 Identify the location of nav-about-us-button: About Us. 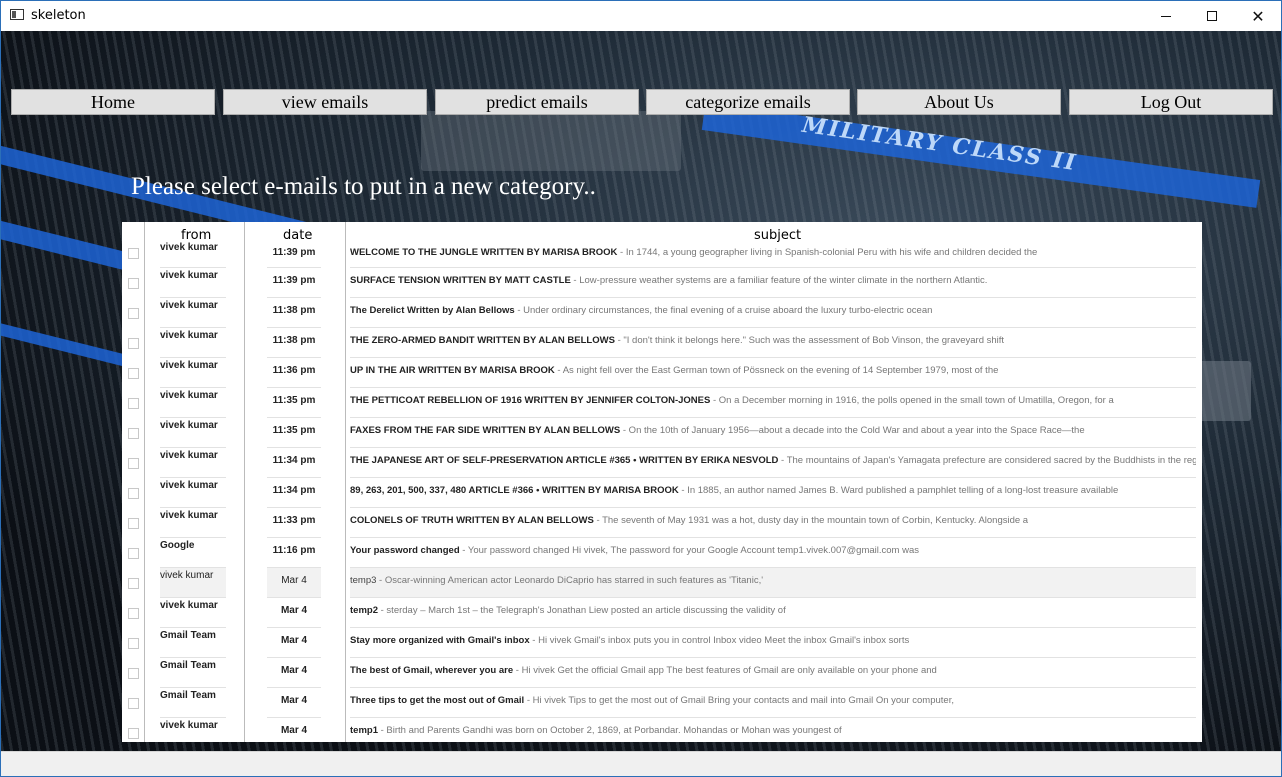
(959, 102).